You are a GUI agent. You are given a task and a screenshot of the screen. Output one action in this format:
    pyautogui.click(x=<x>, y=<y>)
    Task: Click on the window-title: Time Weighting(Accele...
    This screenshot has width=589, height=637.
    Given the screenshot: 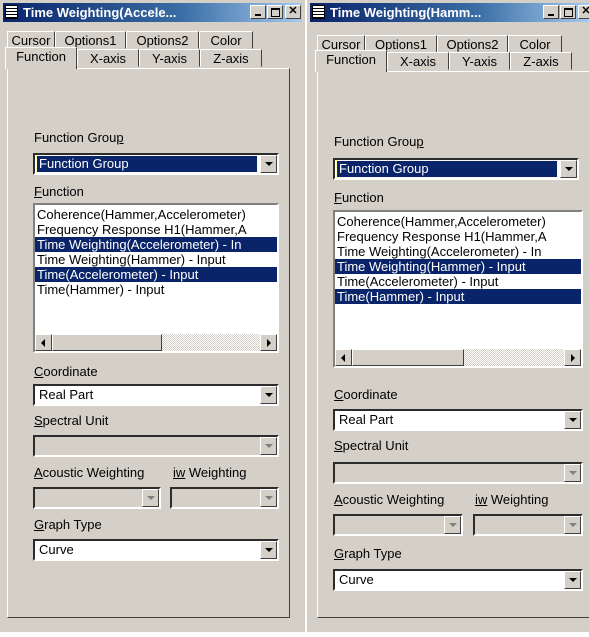 What is the action you would take?
    pyautogui.click(x=100, y=12)
    